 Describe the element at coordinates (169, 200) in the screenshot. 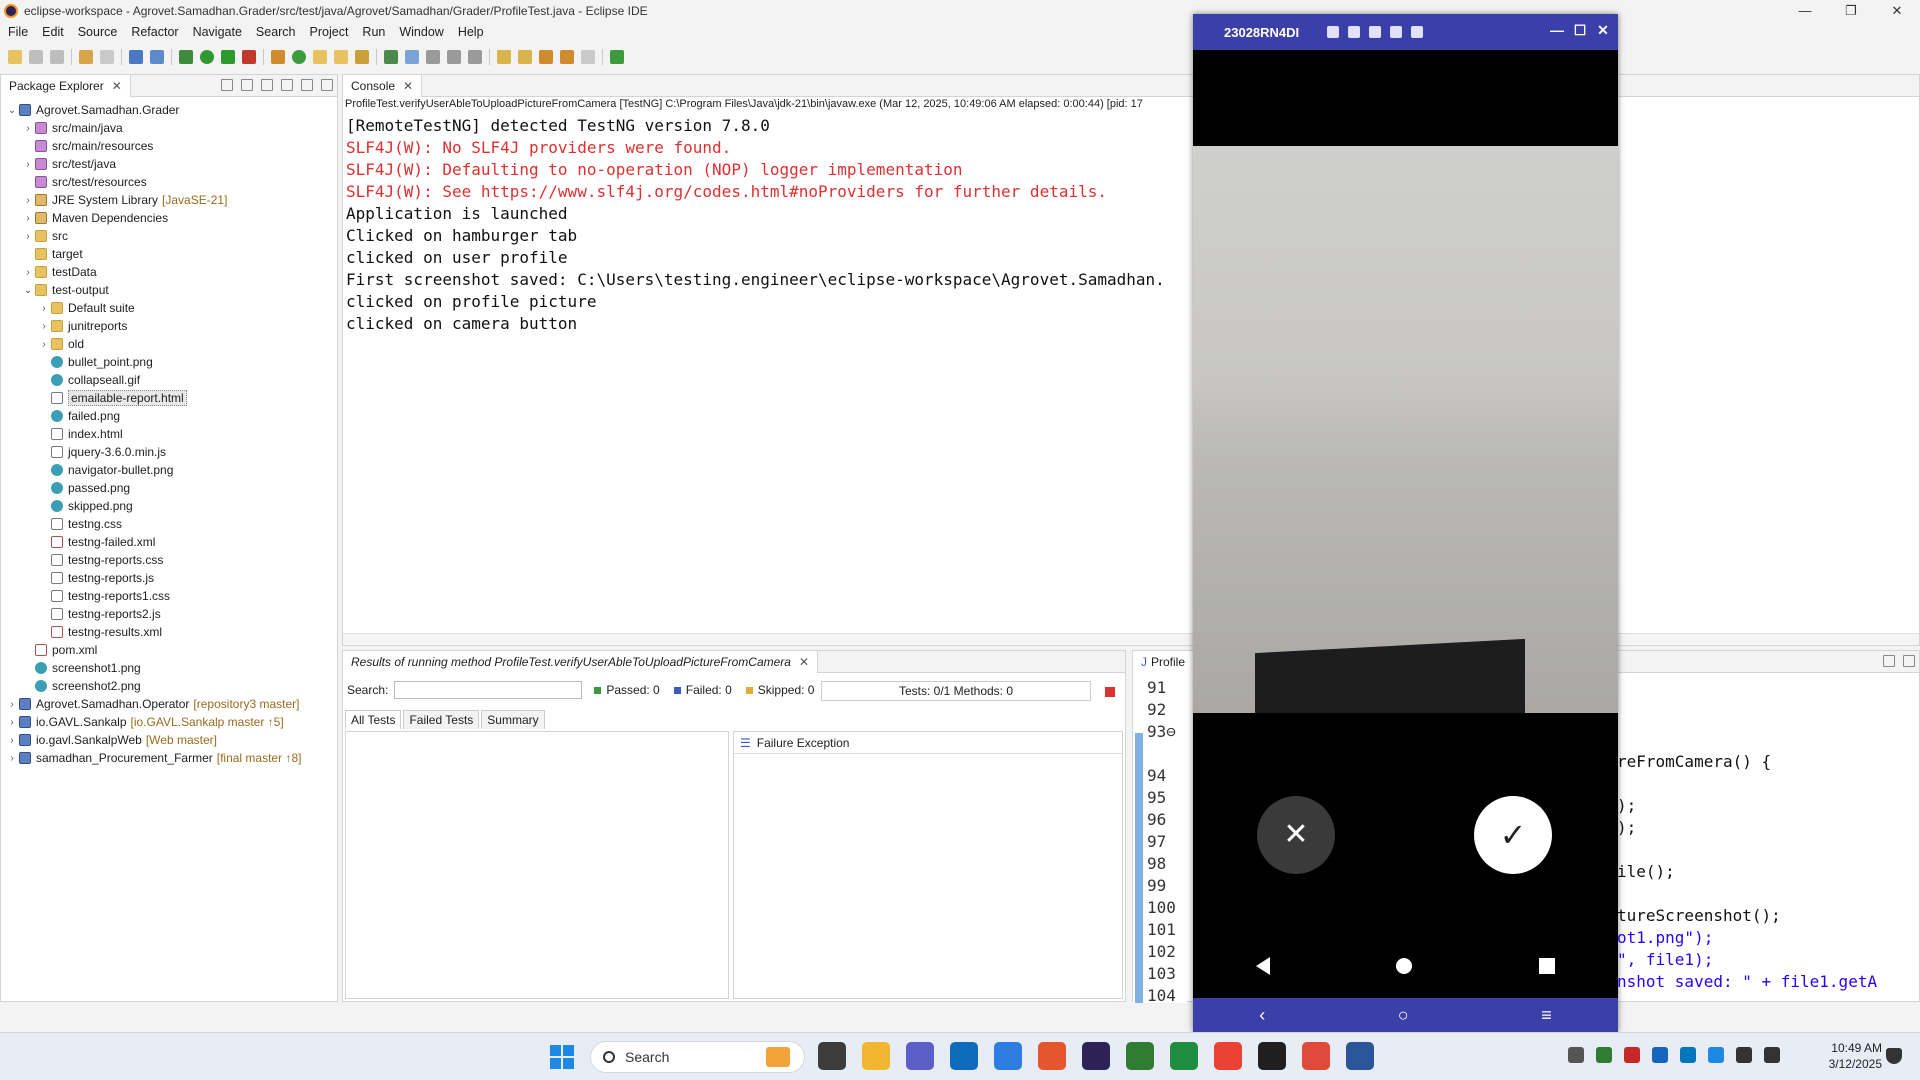

I see `tree-item: › JRE System Library [JavaSE-21]` at that location.